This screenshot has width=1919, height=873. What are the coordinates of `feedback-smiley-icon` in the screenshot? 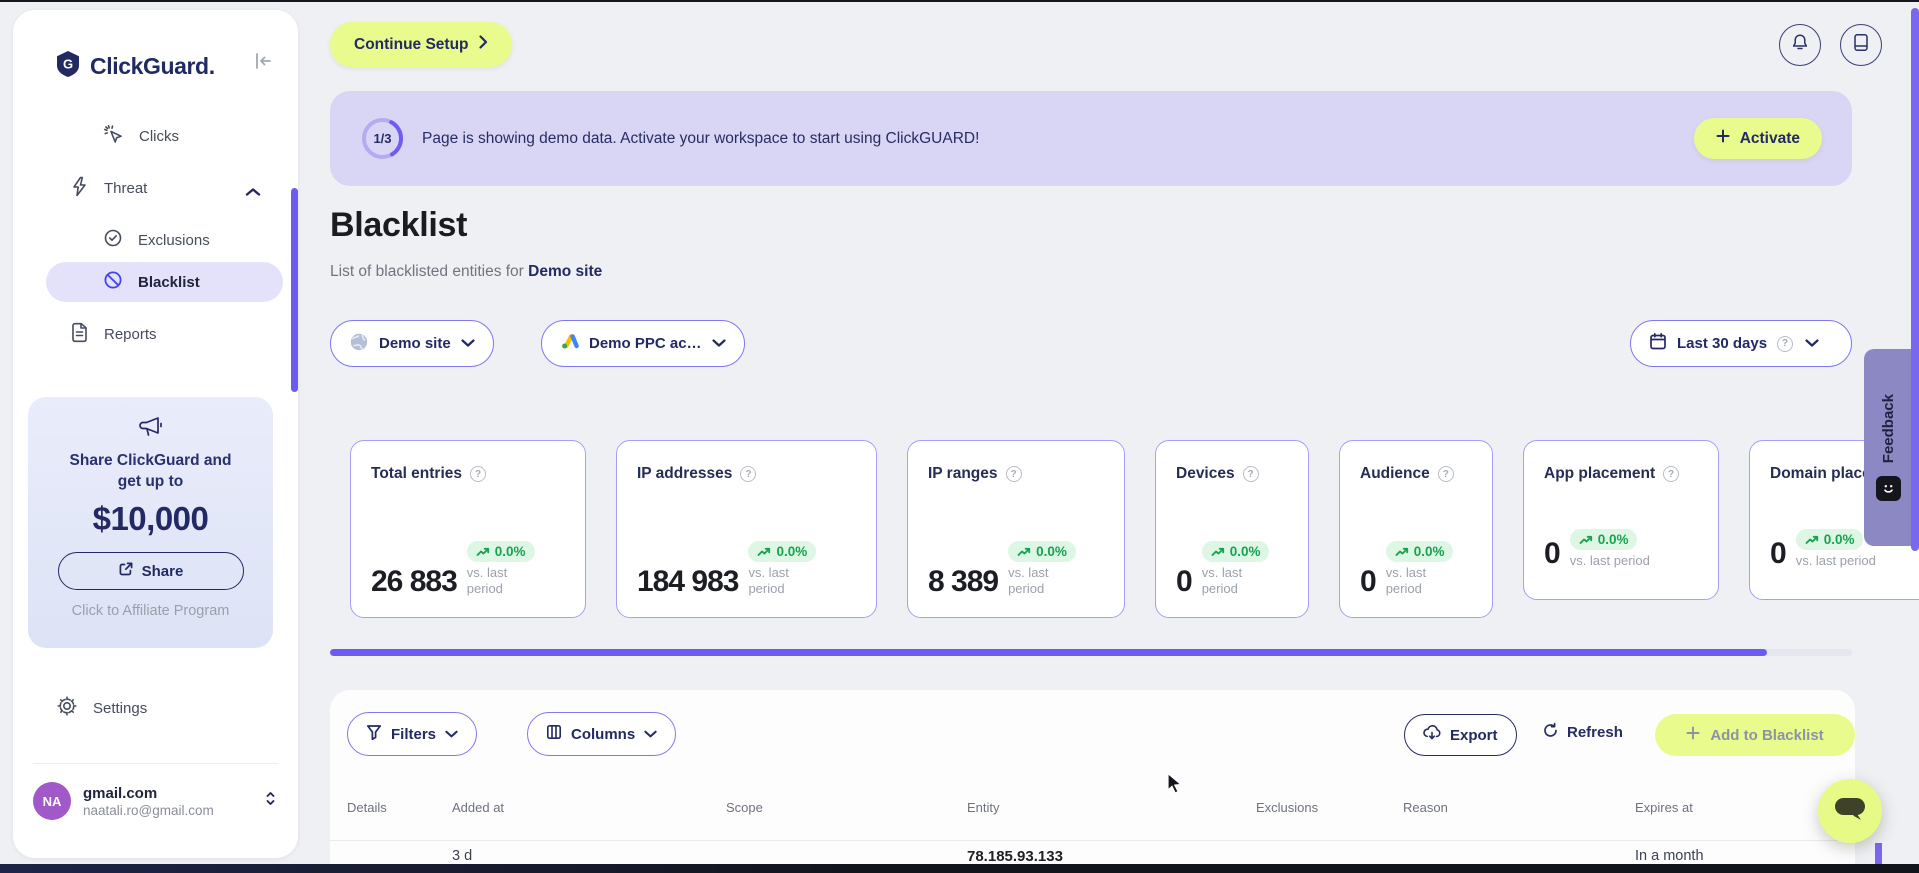 It's located at (1888, 488).